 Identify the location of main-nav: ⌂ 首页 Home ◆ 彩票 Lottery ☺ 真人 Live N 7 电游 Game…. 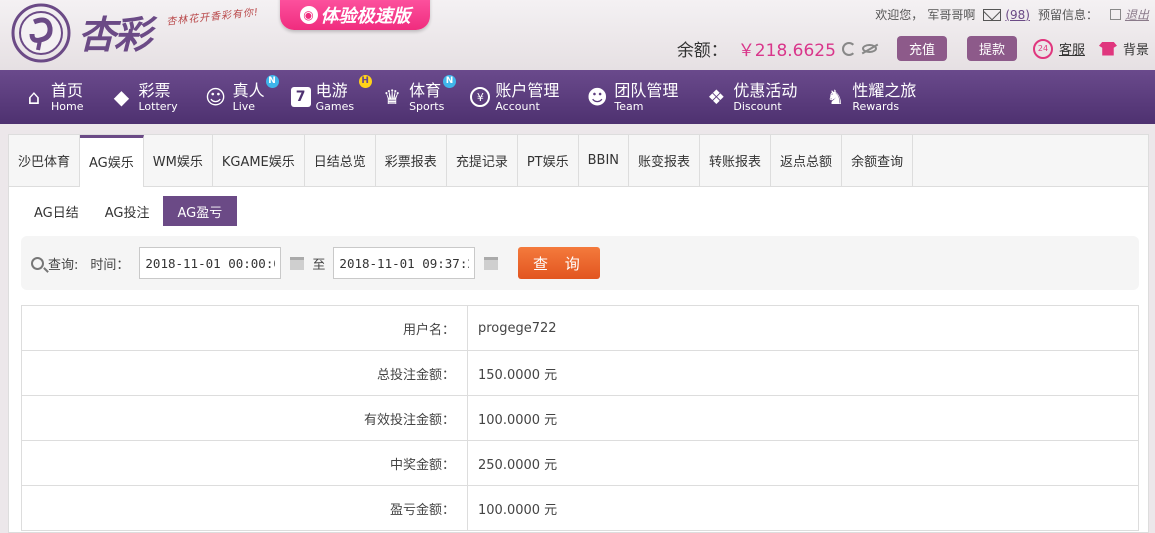
(577, 97).